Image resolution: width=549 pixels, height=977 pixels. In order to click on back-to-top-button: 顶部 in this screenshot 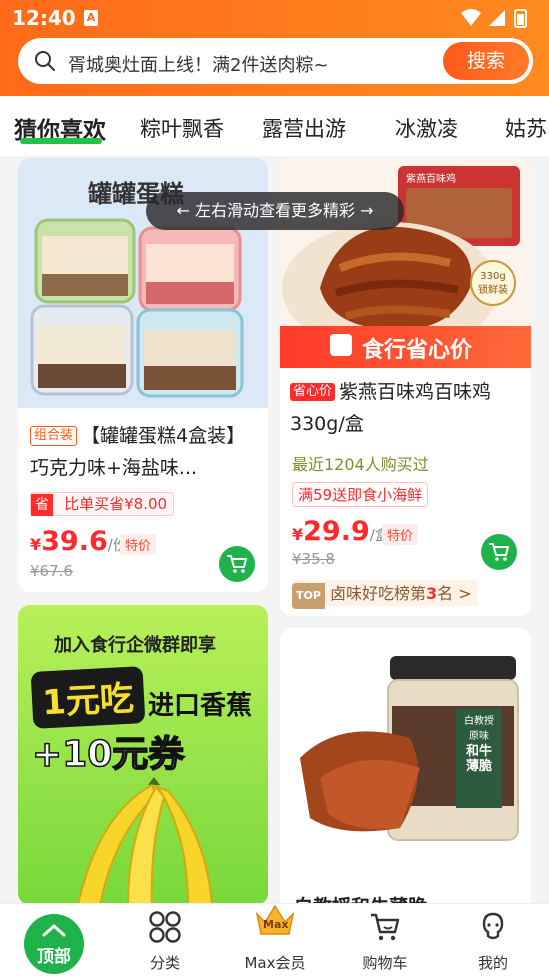, I will do `click(54, 944)`.